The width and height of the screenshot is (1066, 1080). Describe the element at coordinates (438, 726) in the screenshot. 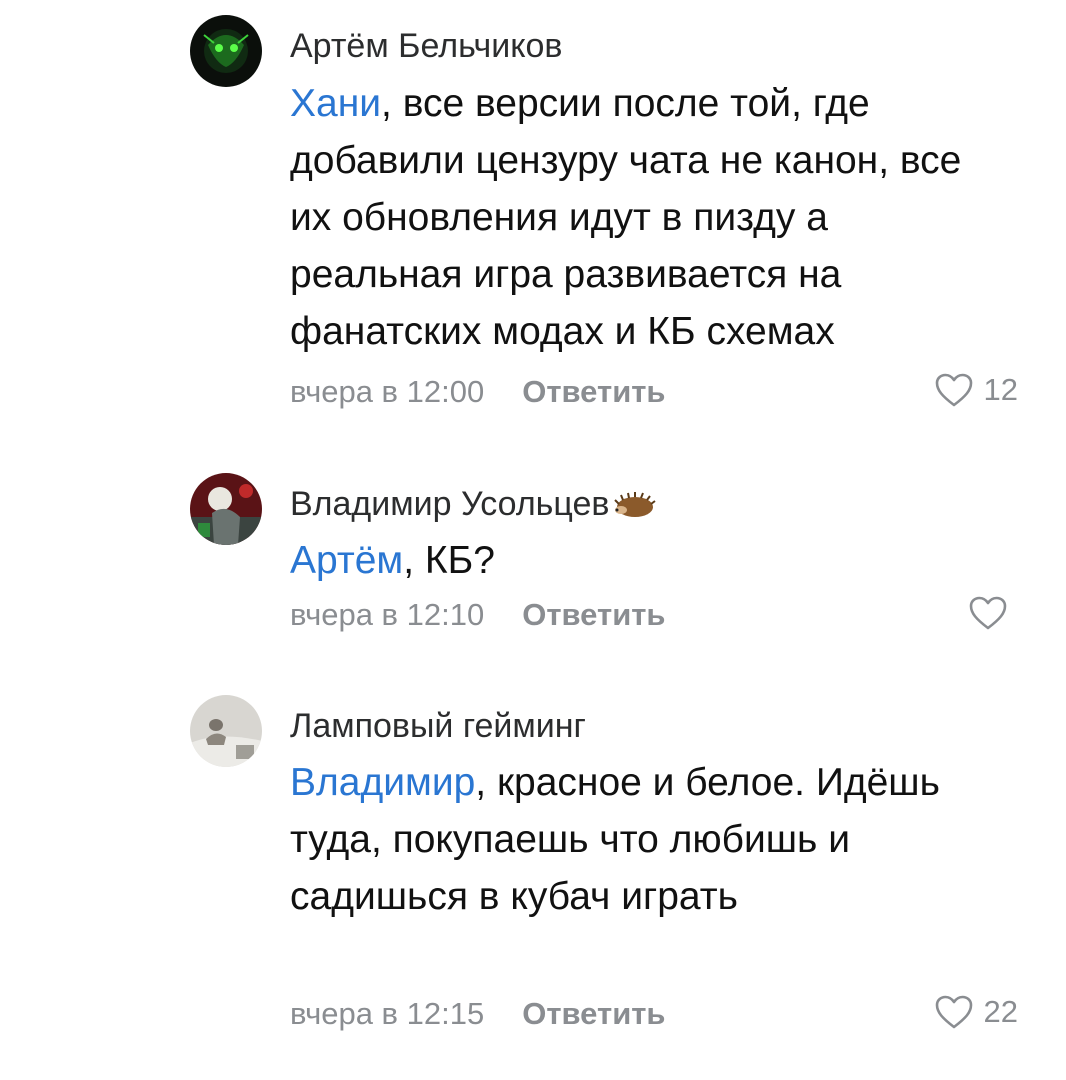

I see `comment-author: Ламповый гейминг` at that location.